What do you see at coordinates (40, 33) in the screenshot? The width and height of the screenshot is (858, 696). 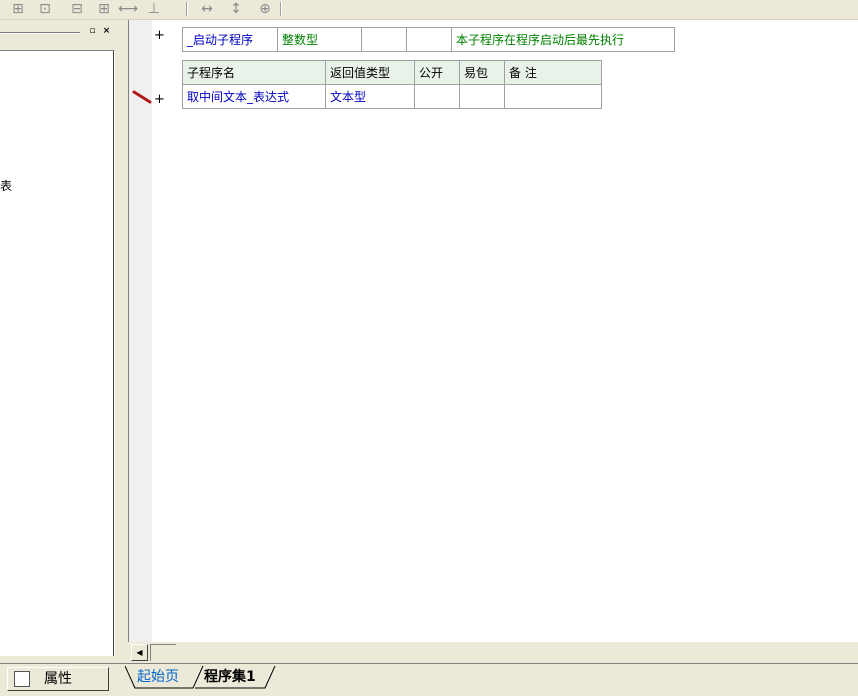 I see `titlebar-grip` at bounding box center [40, 33].